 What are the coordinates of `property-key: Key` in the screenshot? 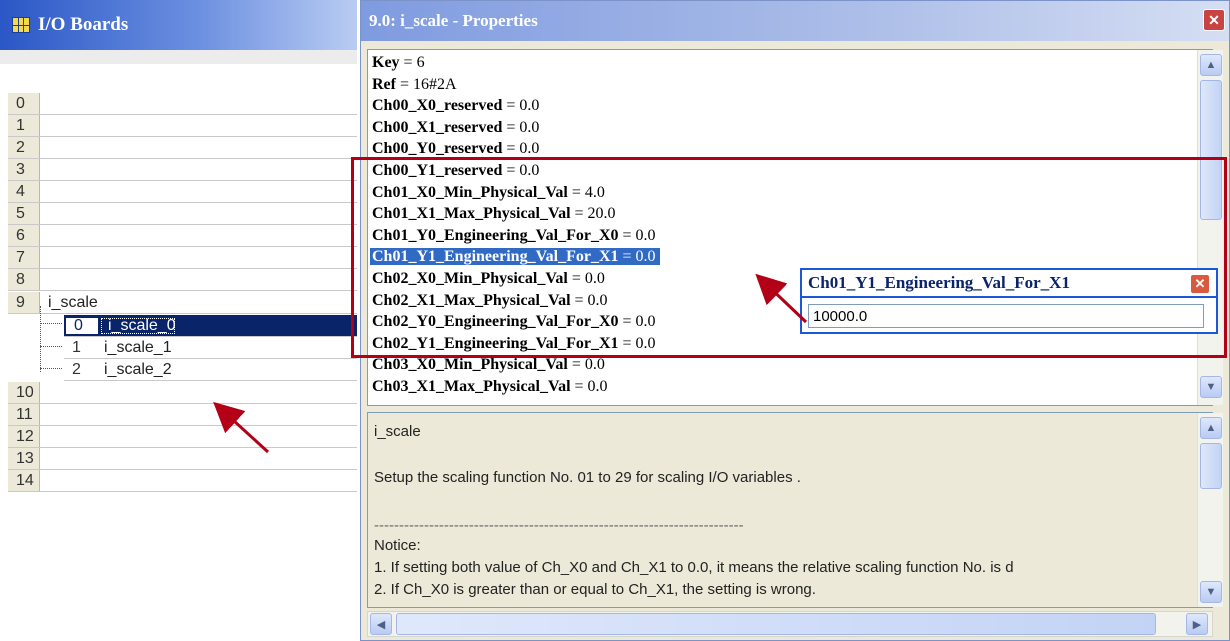 It's located at (386, 62).